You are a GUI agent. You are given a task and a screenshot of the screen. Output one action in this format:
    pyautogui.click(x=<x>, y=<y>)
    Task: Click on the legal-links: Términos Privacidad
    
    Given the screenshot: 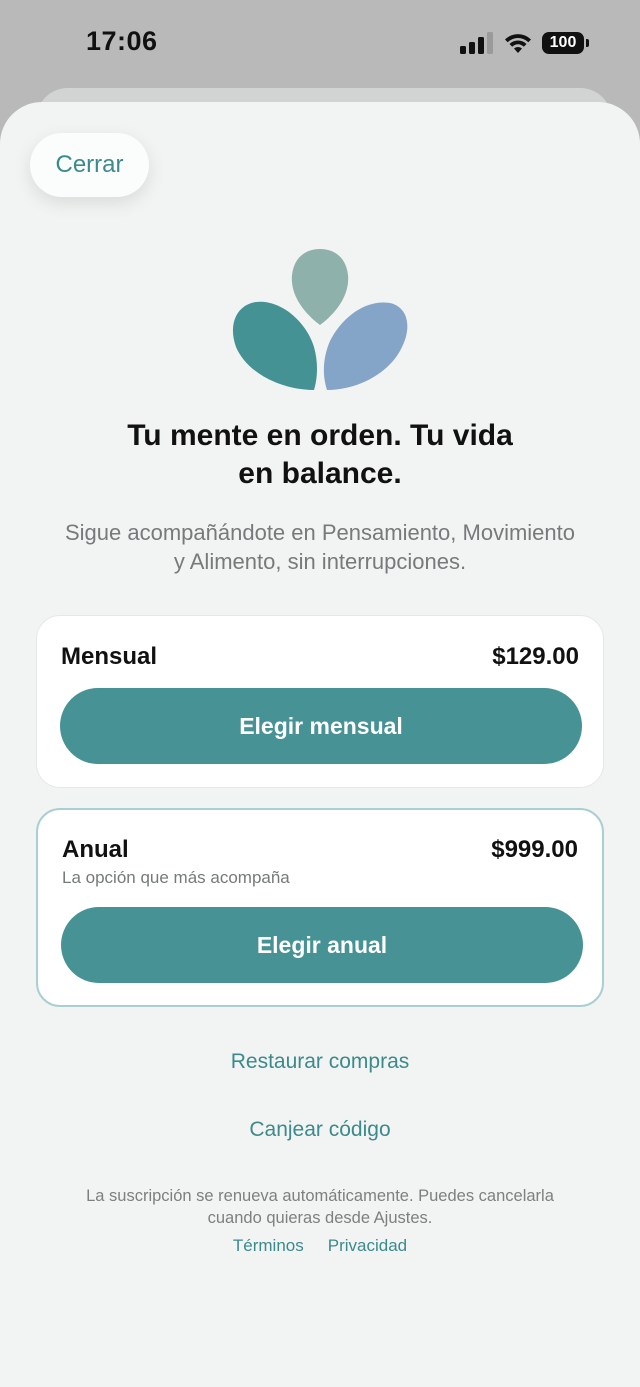 What is the action you would take?
    pyautogui.click(x=320, y=1246)
    